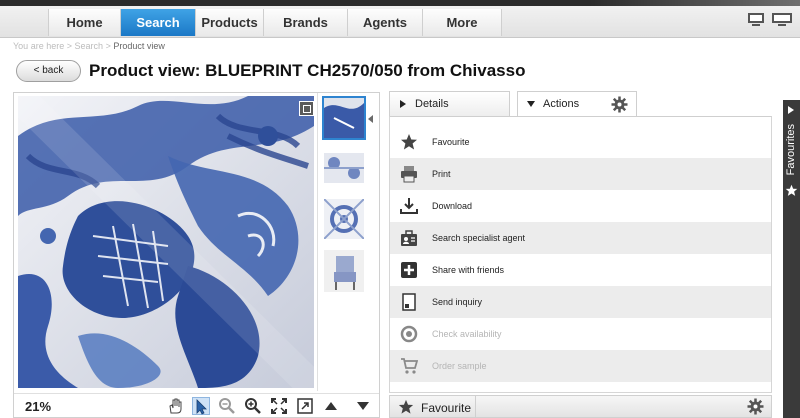 The image size is (800, 418). What do you see at coordinates (409, 302) in the screenshot?
I see `inquiry-icon` at bounding box center [409, 302].